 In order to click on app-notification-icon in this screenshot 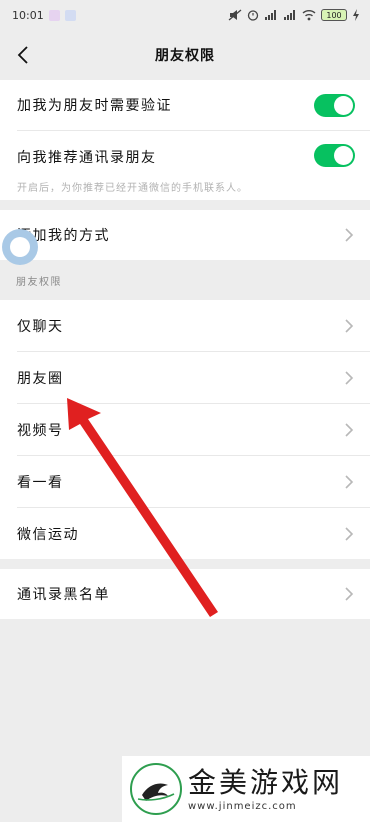, I will do `click(54, 15)`.